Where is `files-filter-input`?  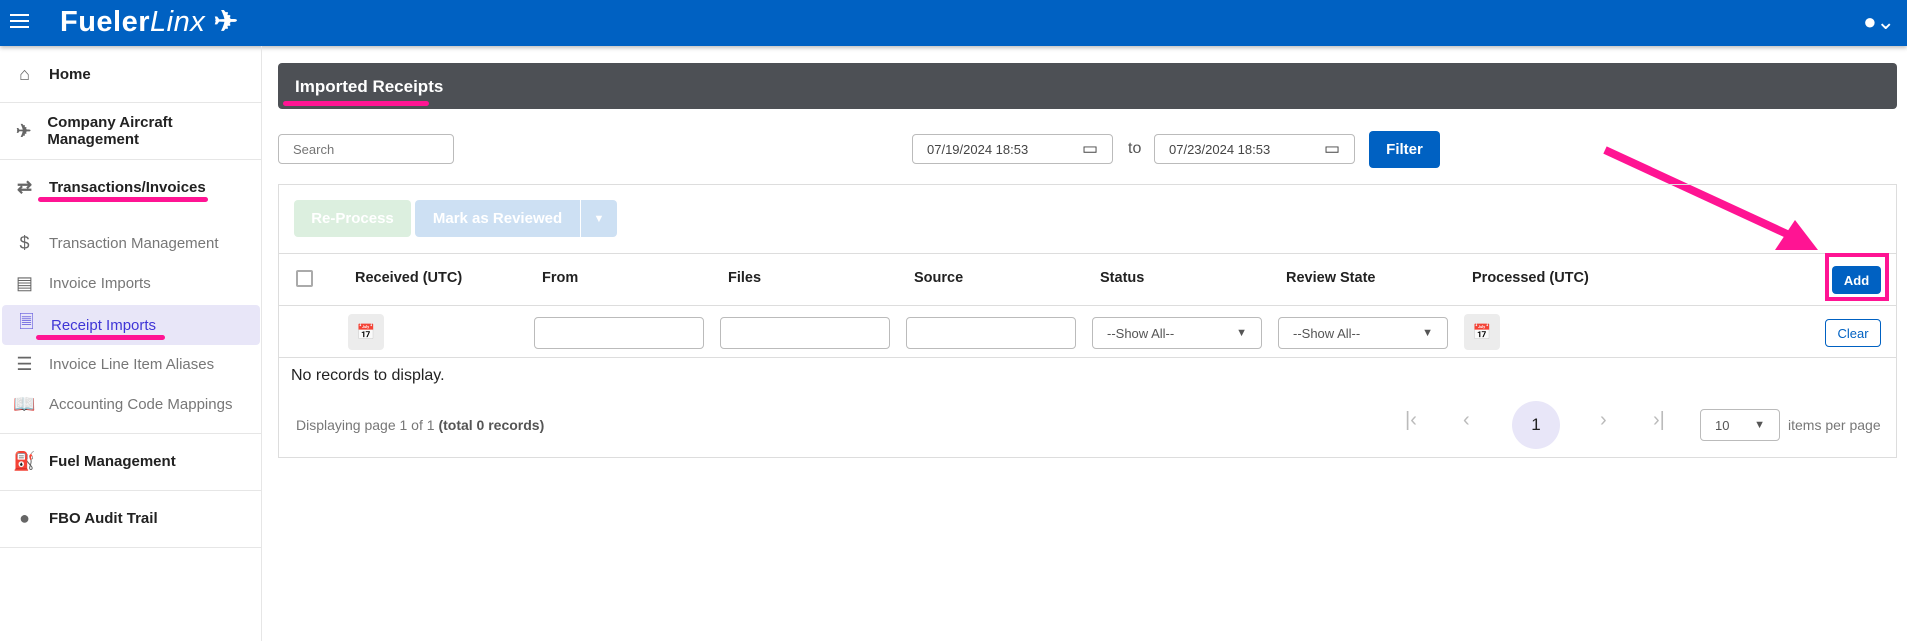 files-filter-input is located at coordinates (805, 333).